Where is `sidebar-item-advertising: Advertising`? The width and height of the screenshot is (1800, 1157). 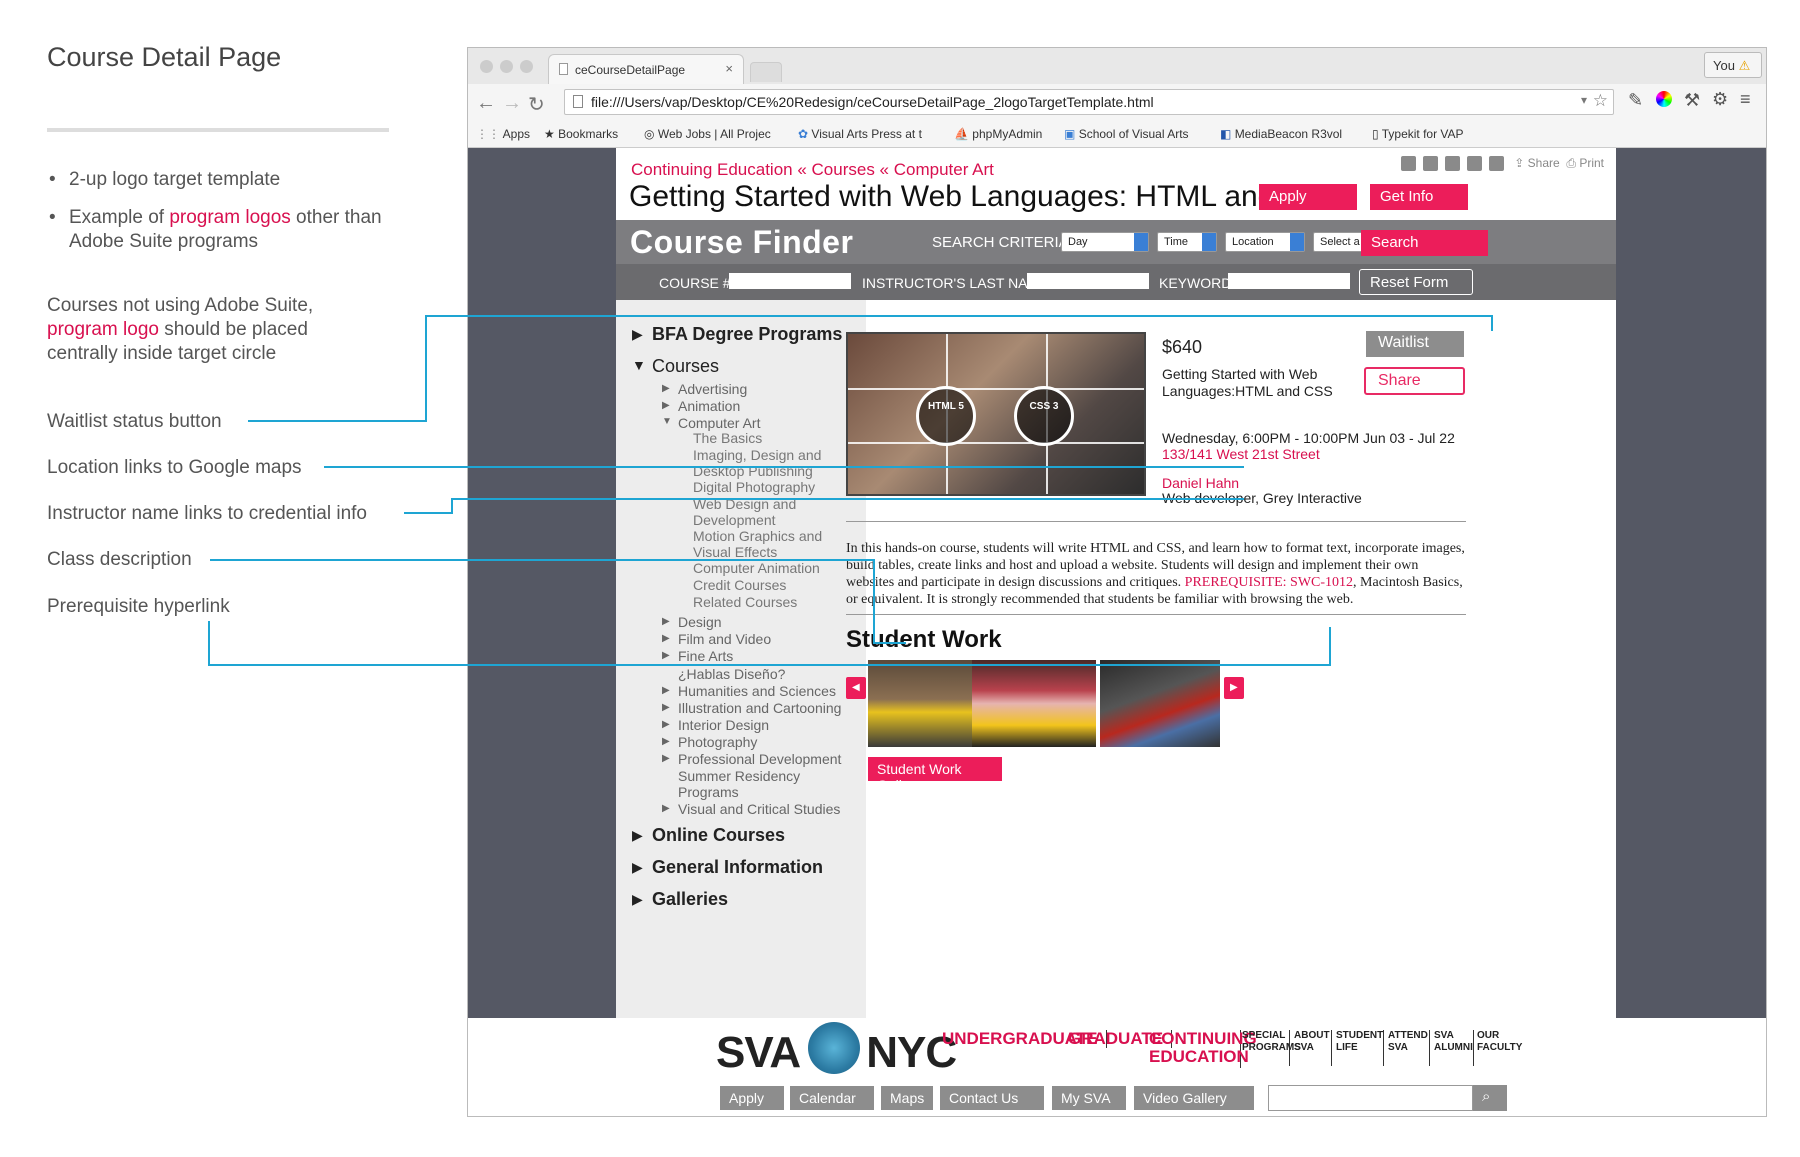
sidebar-item-advertising: Advertising is located at coordinates (712, 389).